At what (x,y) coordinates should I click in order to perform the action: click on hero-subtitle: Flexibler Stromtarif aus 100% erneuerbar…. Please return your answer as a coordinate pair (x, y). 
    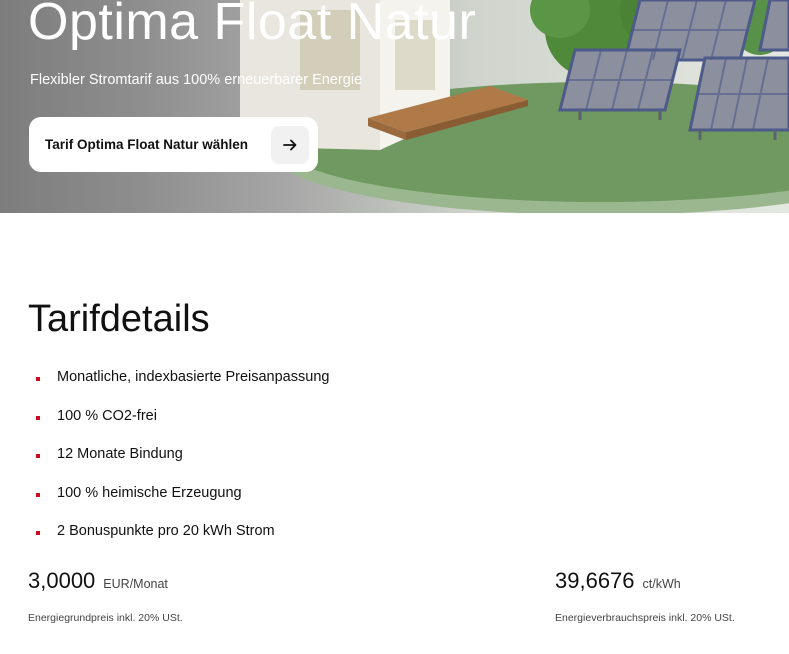
    Looking at the image, I should click on (196, 80).